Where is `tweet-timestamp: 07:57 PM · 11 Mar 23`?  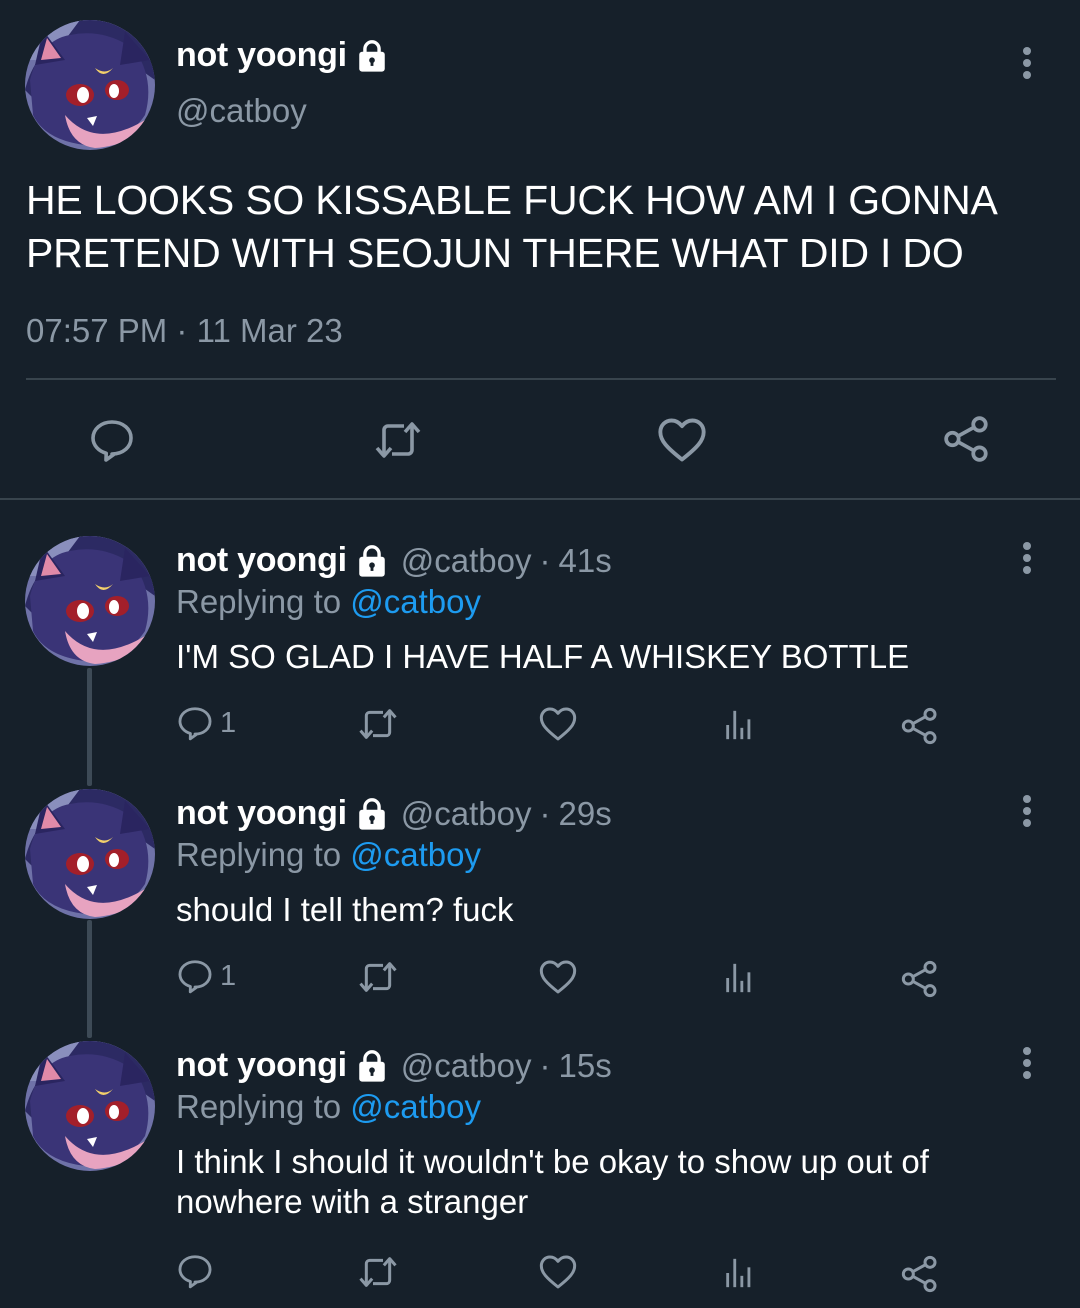 tweet-timestamp: 07:57 PM · 11 Mar 23 is located at coordinates (184, 331).